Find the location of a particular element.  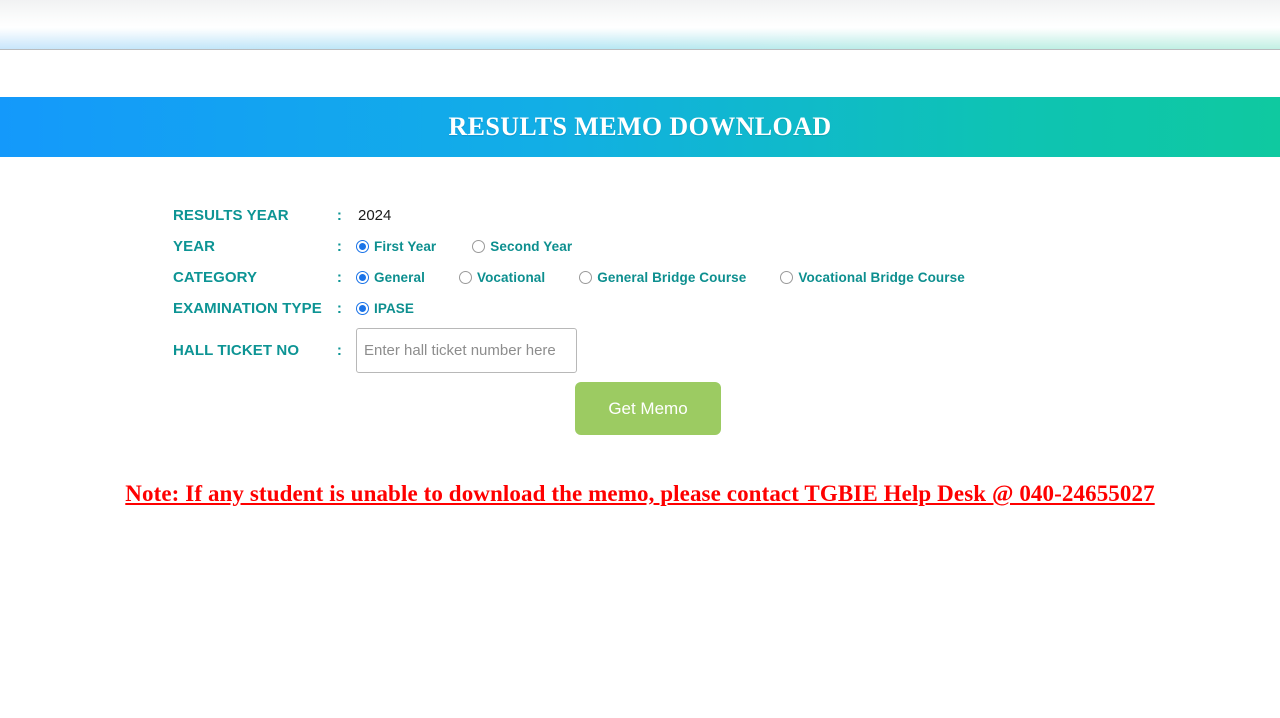

radio-category-vocational-label: Vocational is located at coordinates (511, 277).